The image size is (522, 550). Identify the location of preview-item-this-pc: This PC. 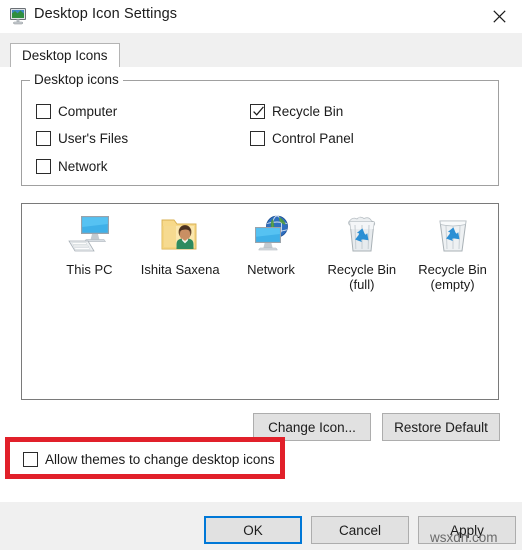
(89, 251).